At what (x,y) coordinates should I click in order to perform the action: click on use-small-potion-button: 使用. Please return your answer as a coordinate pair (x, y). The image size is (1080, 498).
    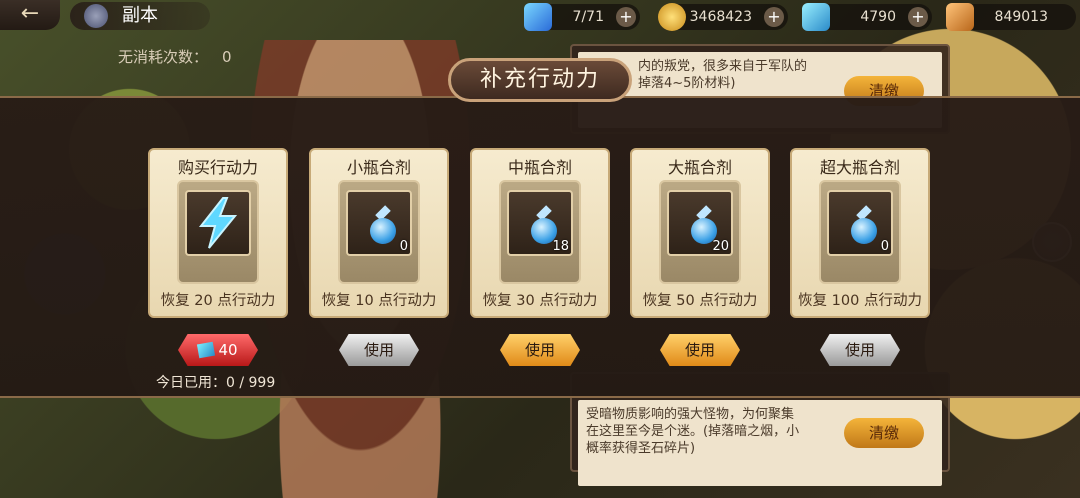
    Looking at the image, I should click on (379, 350).